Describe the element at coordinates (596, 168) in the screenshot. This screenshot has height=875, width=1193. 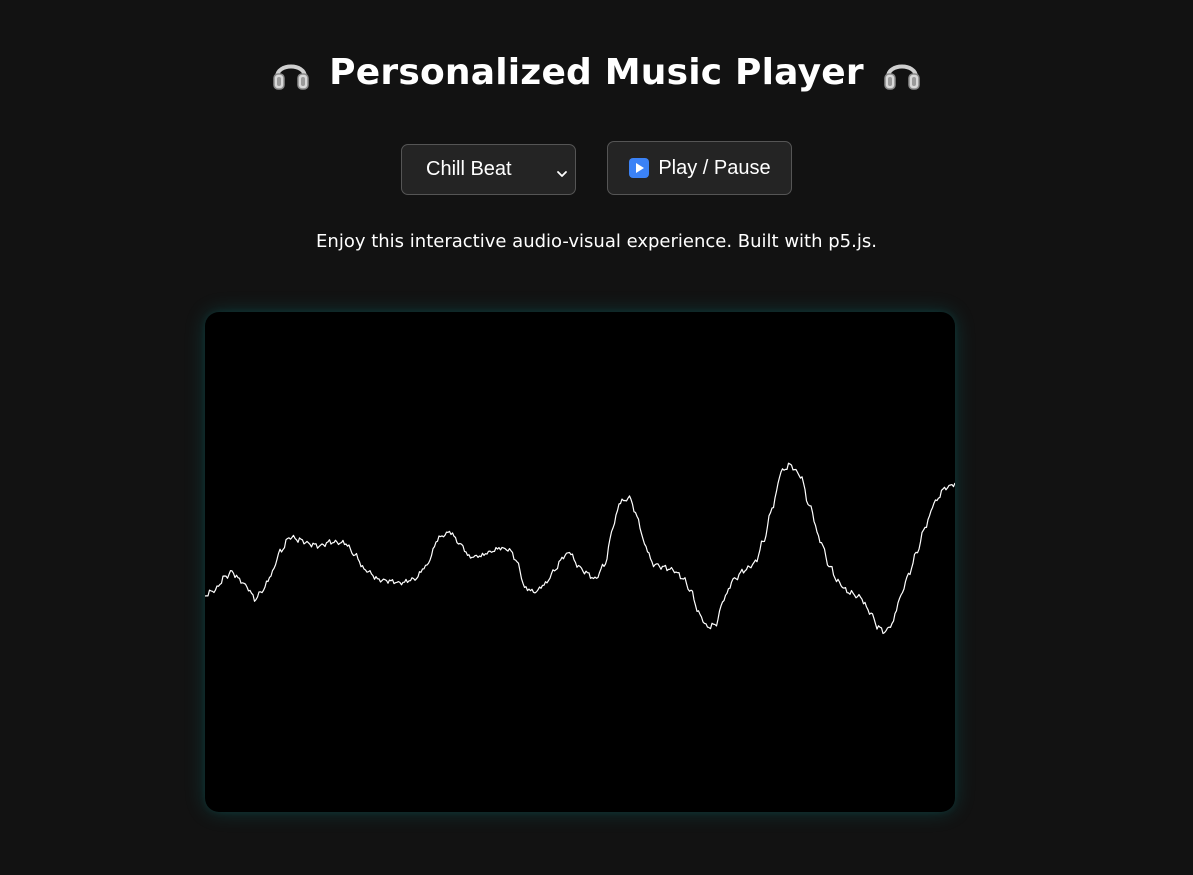
I see `controls: Chill Beat Play / Pause` at that location.